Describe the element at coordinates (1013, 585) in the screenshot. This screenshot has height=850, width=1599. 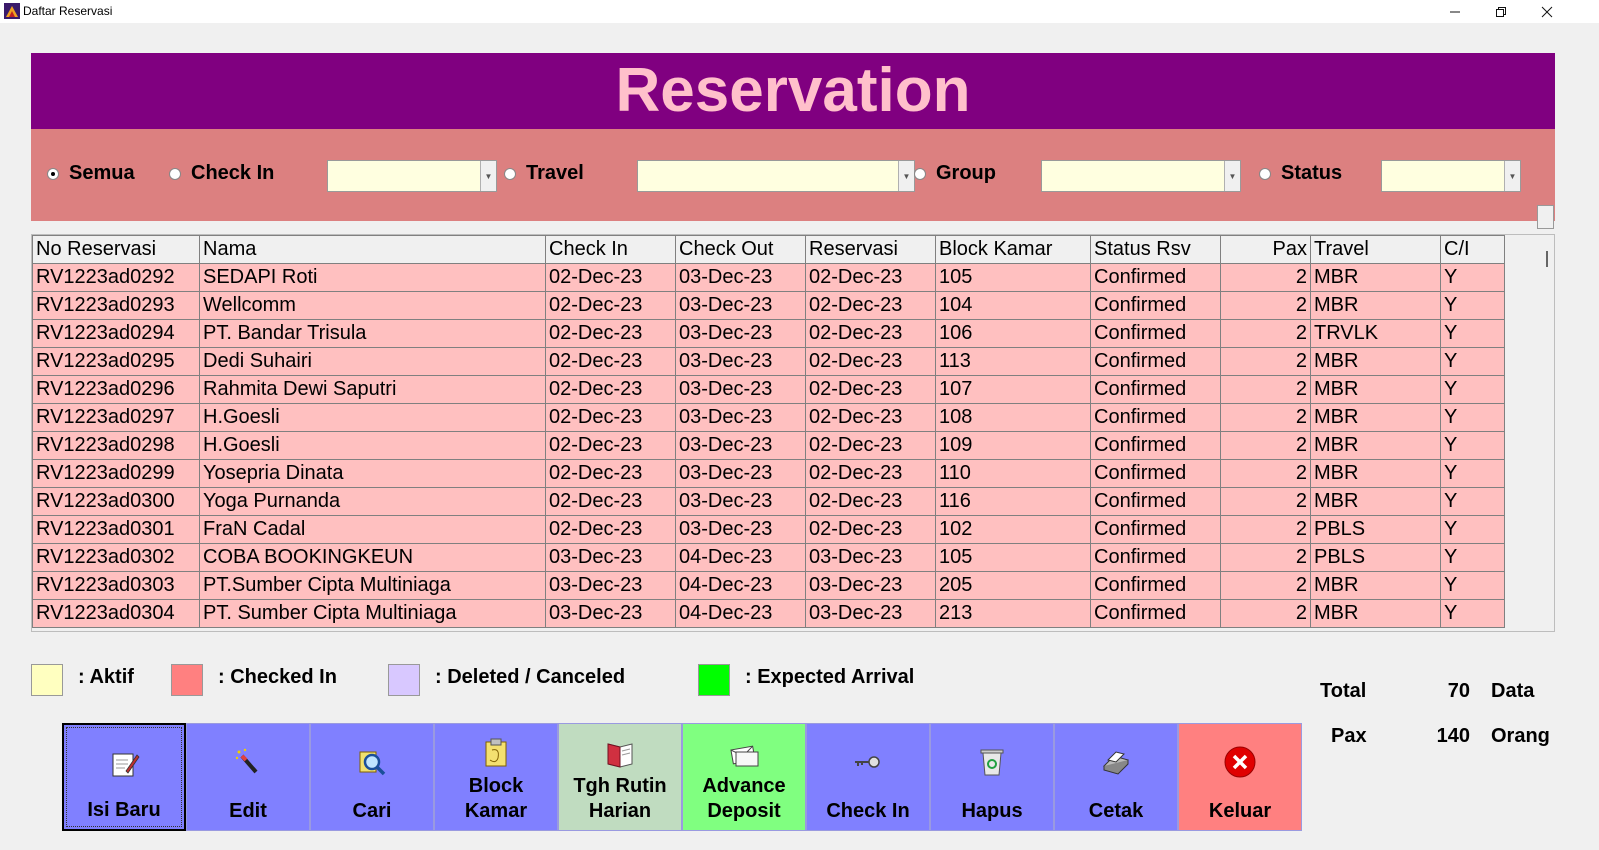
I see `table-cell: 205` at that location.